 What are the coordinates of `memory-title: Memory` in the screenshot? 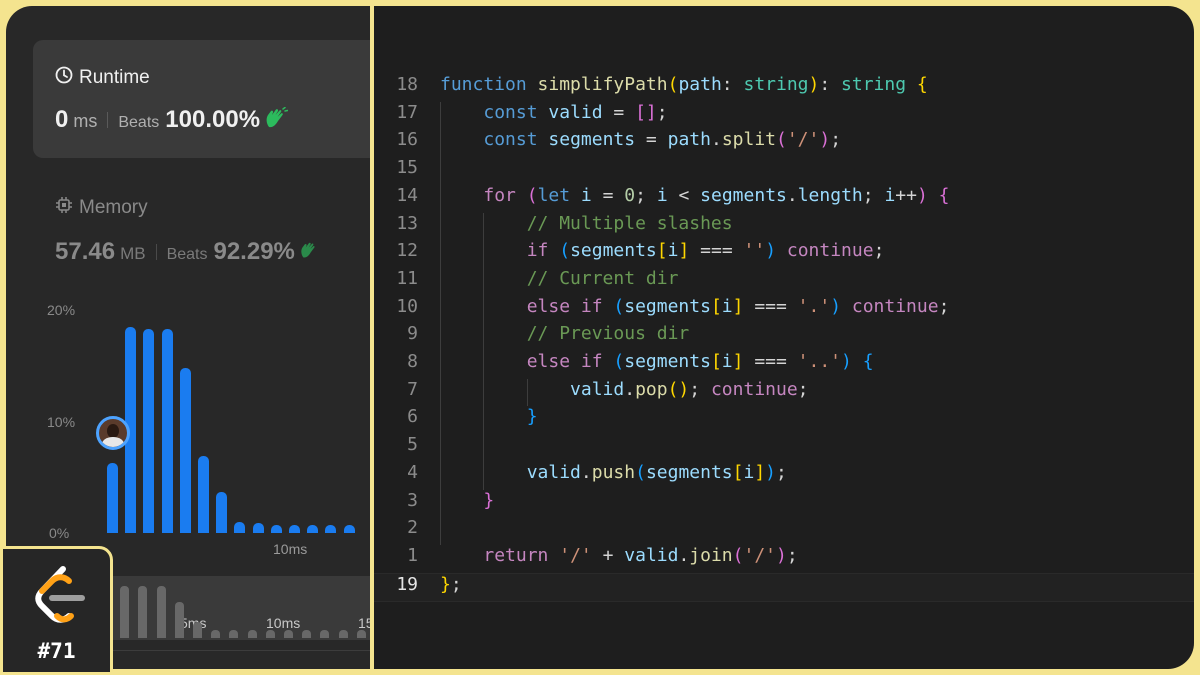 It's located at (101, 208).